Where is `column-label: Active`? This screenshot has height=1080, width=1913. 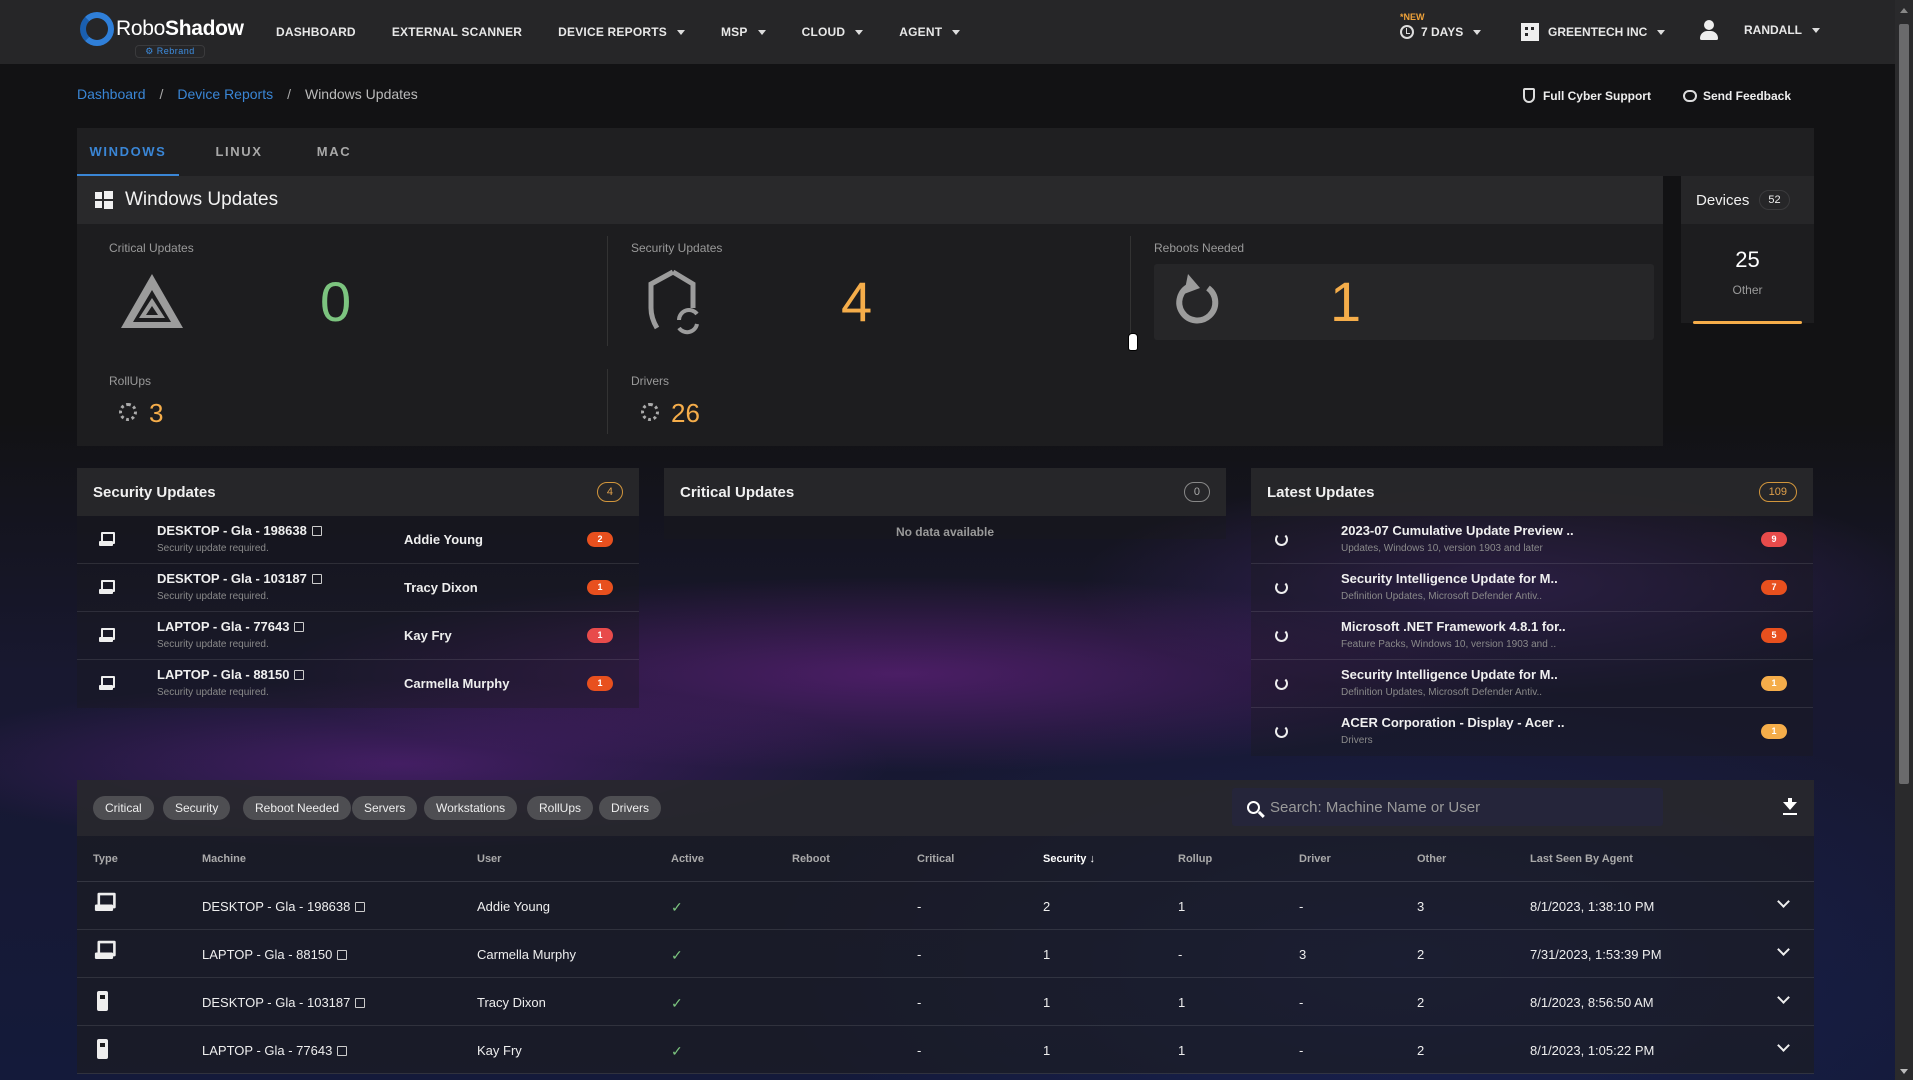 column-label: Active is located at coordinates (688, 859).